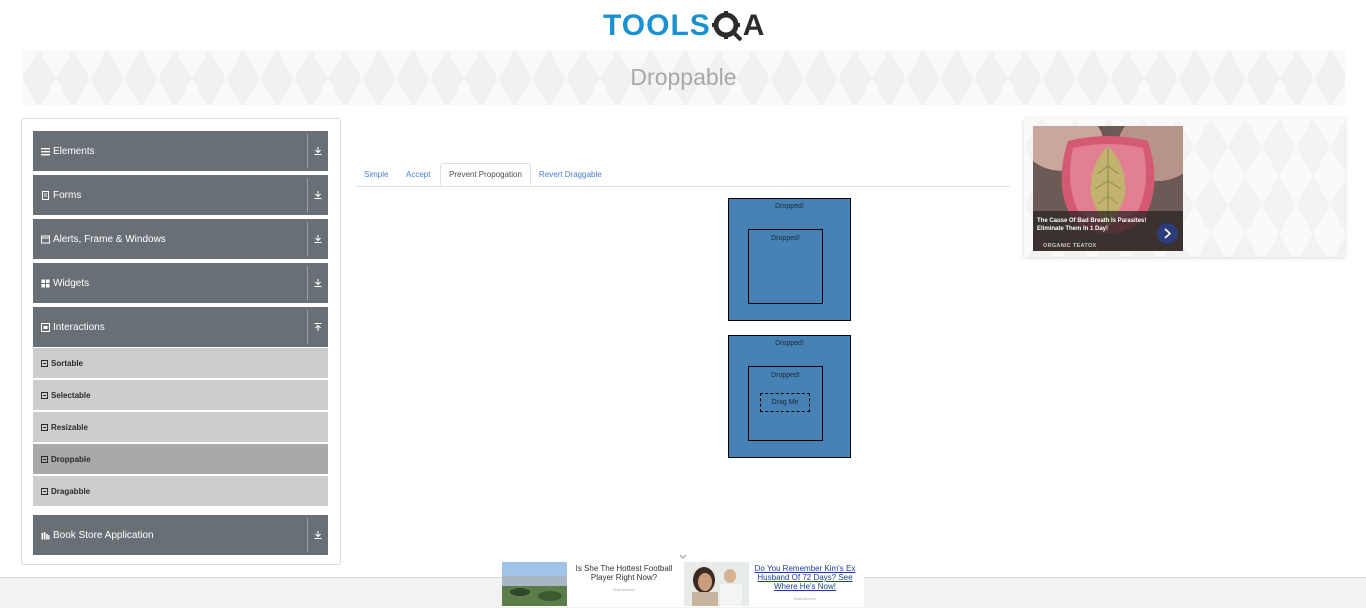  I want to click on grid-icon, so click(45, 283).